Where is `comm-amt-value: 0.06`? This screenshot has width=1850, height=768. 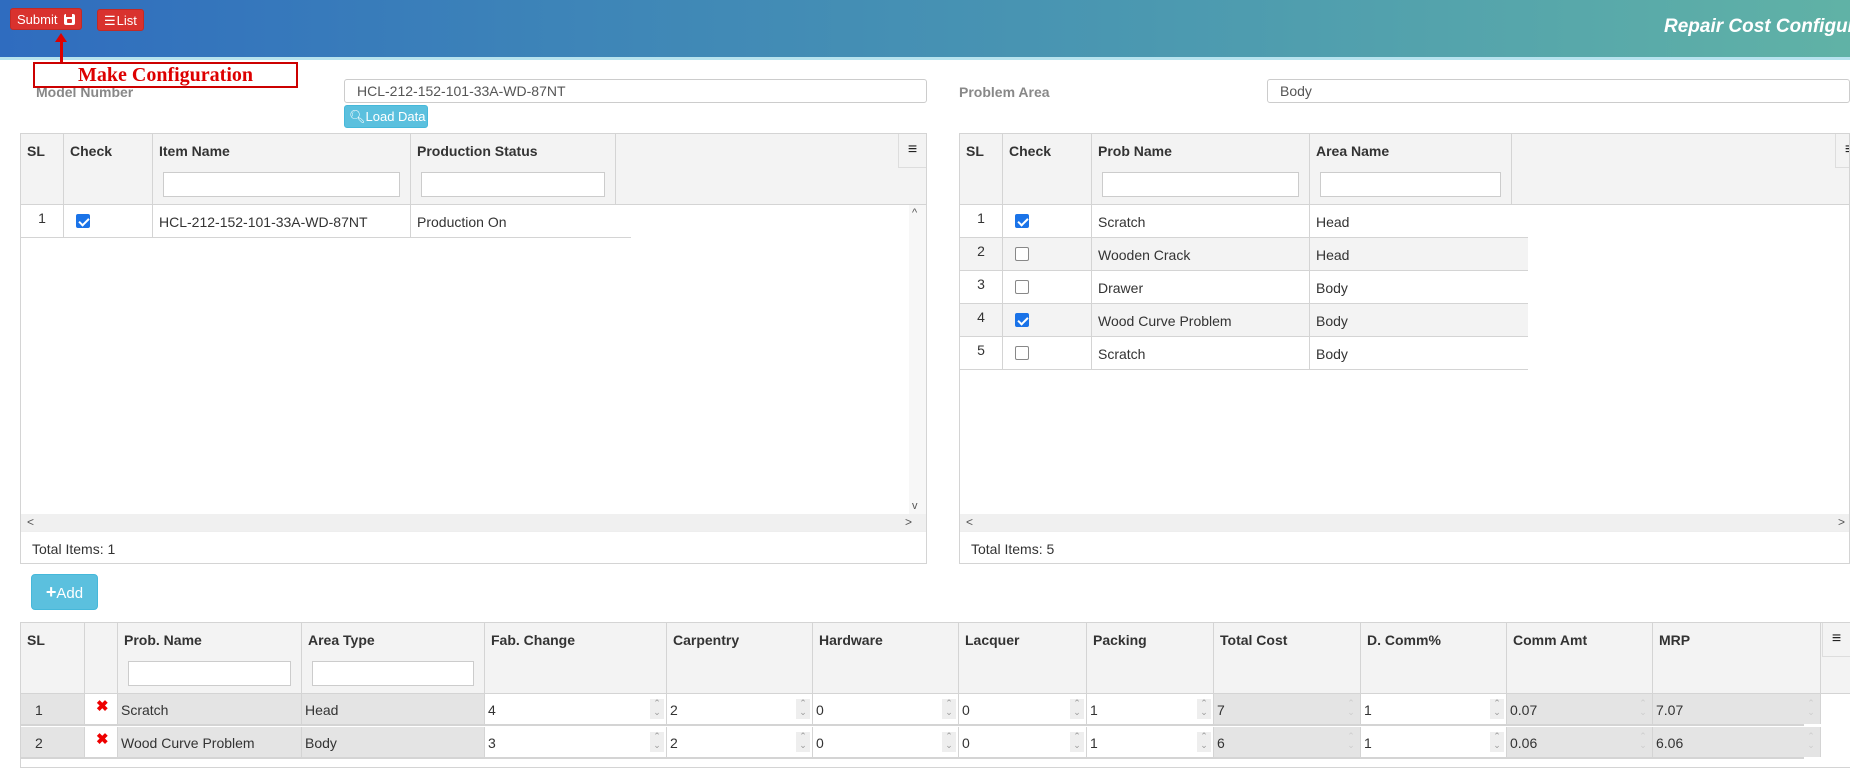
comm-amt-value: 0.06 is located at coordinates (1524, 743).